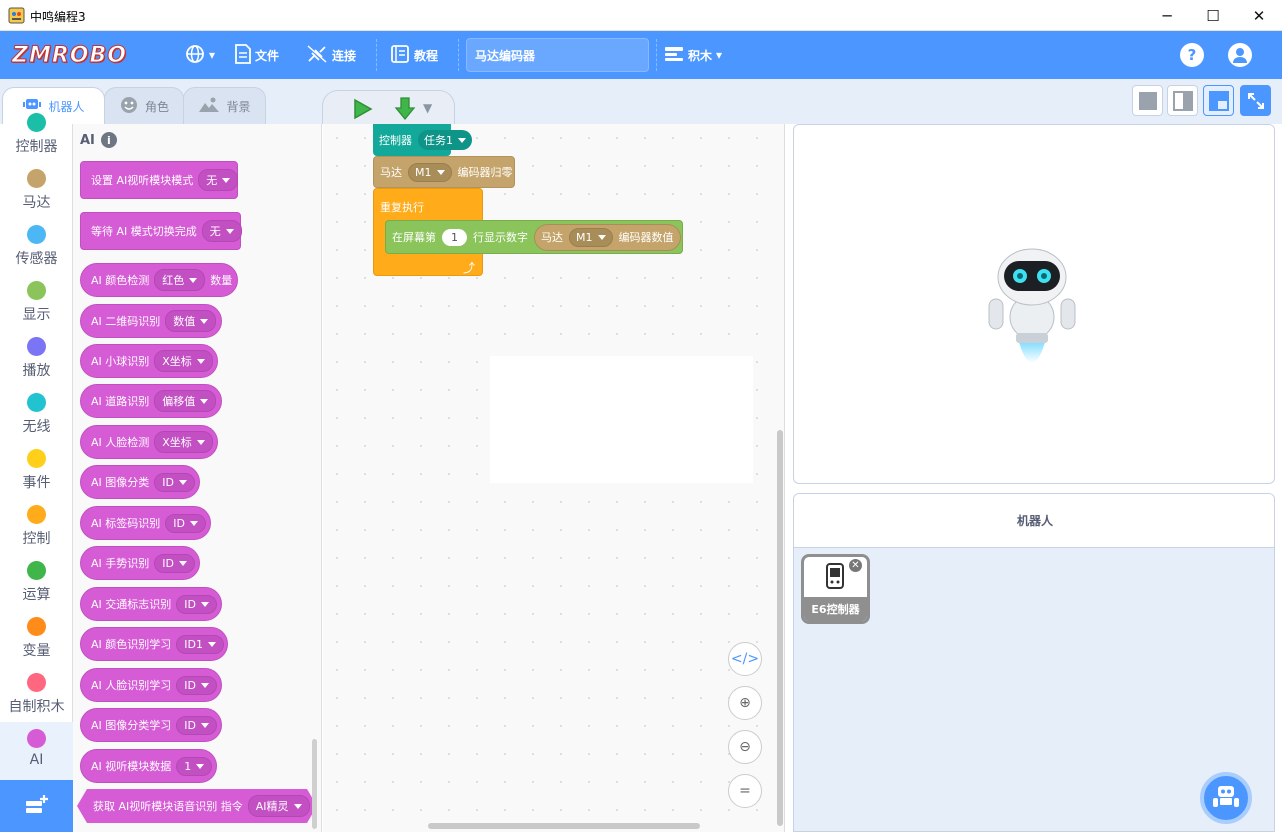 The image size is (1282, 832). What do you see at coordinates (1147, 100) in the screenshot?
I see `small-stage-button` at bounding box center [1147, 100].